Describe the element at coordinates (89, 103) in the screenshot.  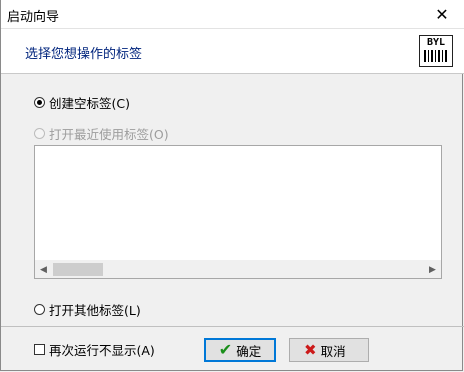
I see `create-blank-label: 创建空标签(C)` at that location.